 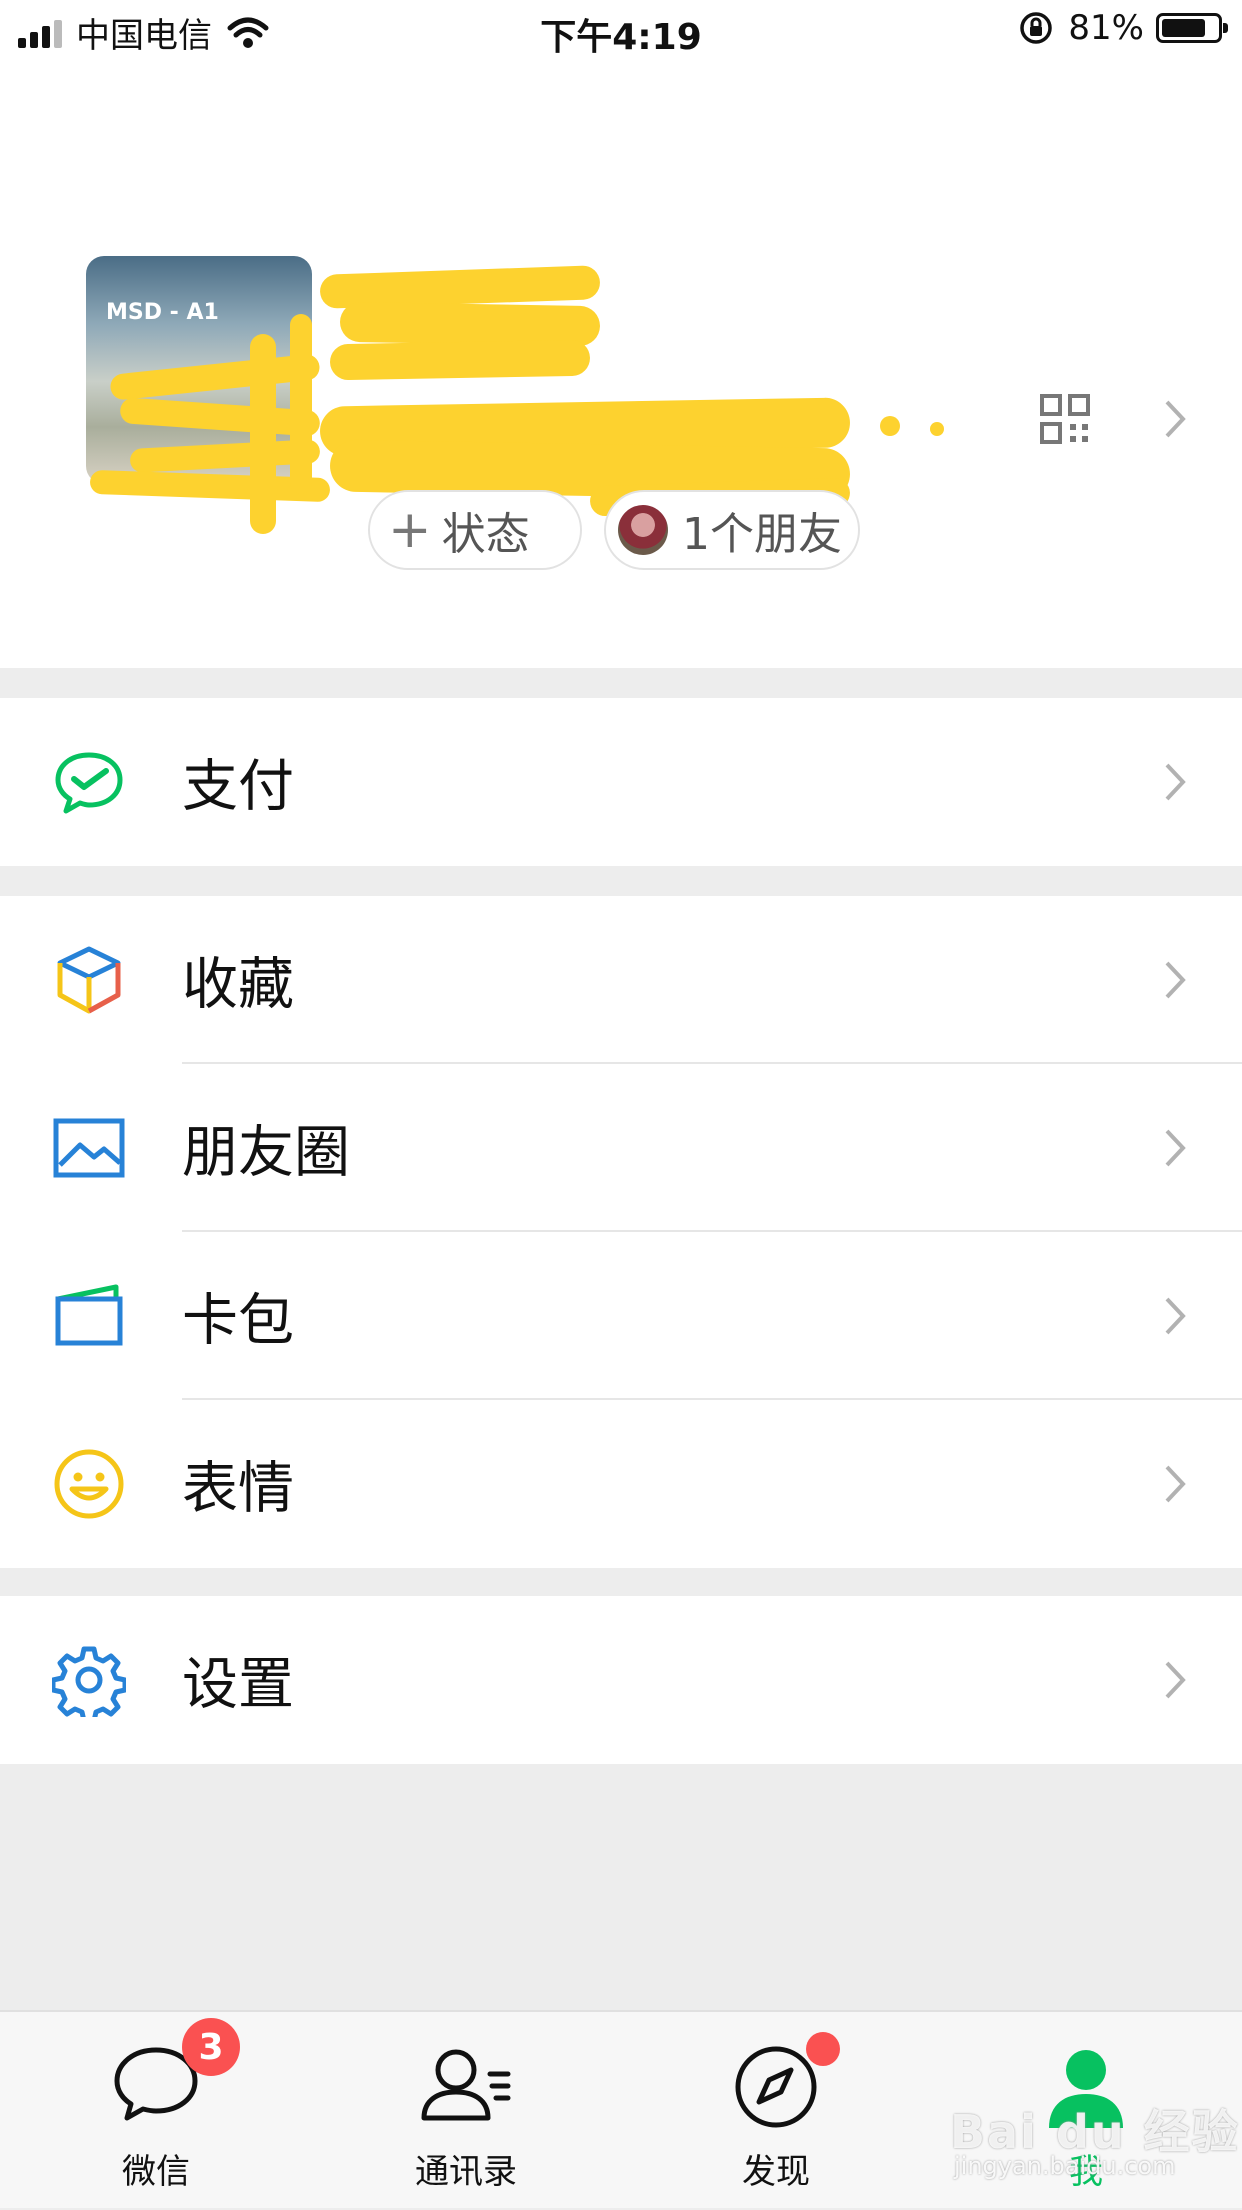 I want to click on picture-icon, so click(x=89, y=1148).